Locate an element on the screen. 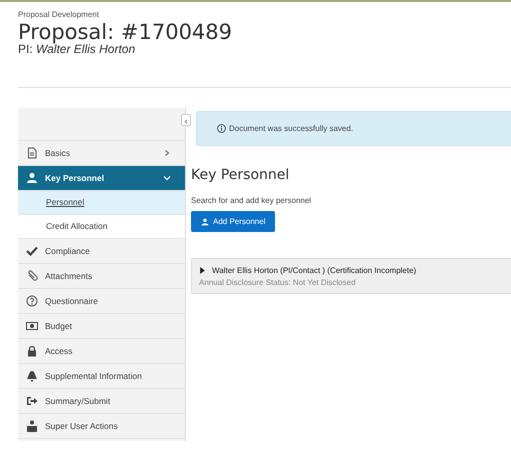  caret-right-icon is located at coordinates (202, 270).